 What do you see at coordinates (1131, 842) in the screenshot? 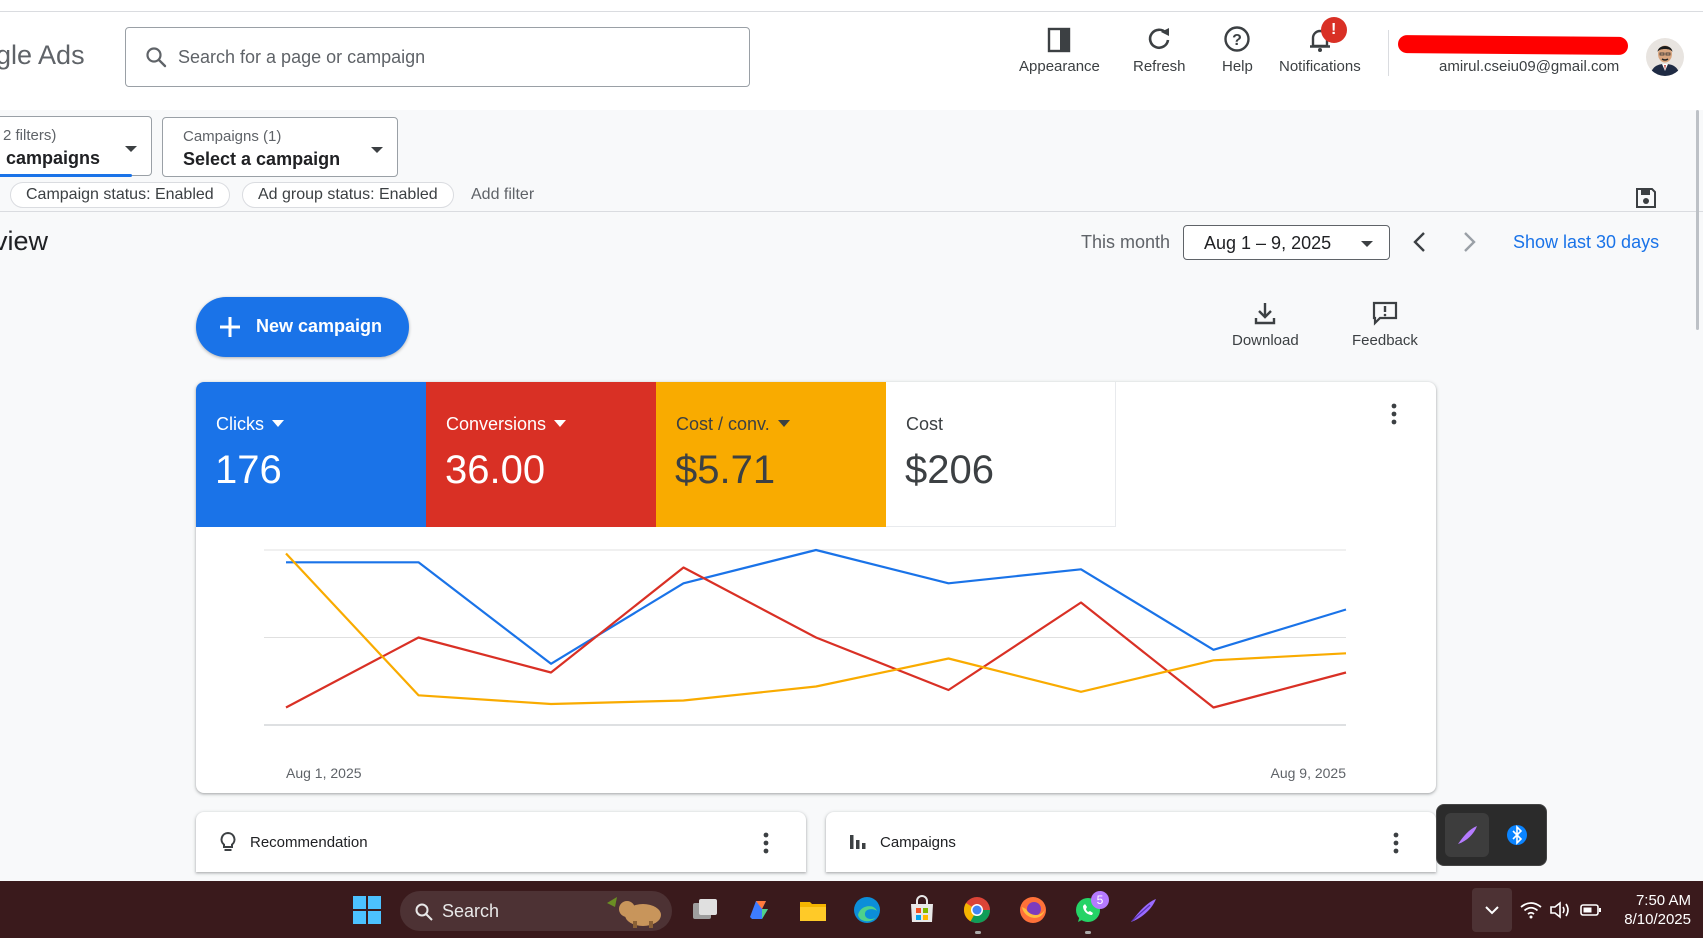
I see `campaigns-card: Campaigns` at bounding box center [1131, 842].